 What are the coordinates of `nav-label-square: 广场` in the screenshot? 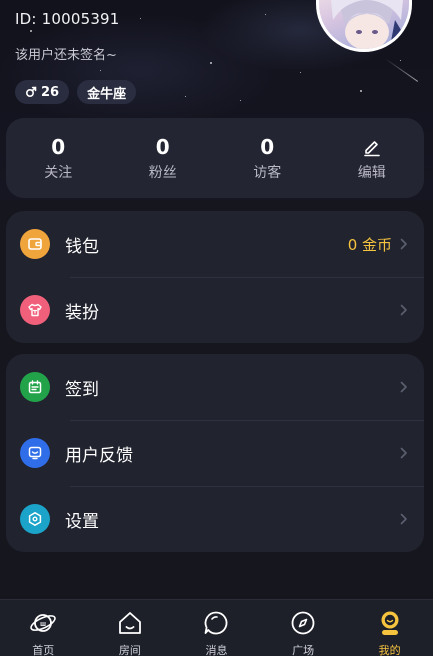 It's located at (303, 650).